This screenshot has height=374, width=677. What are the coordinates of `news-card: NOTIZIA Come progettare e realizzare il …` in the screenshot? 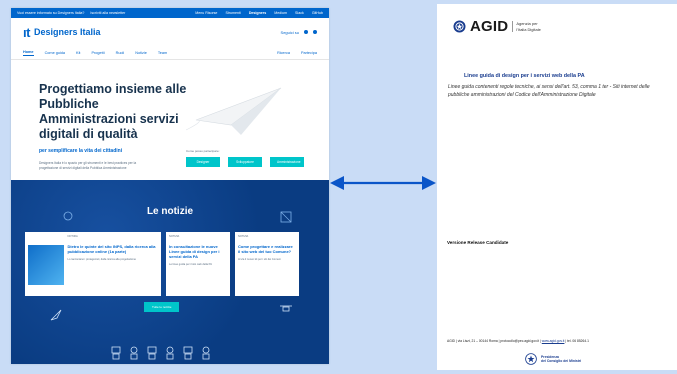 It's located at (267, 264).